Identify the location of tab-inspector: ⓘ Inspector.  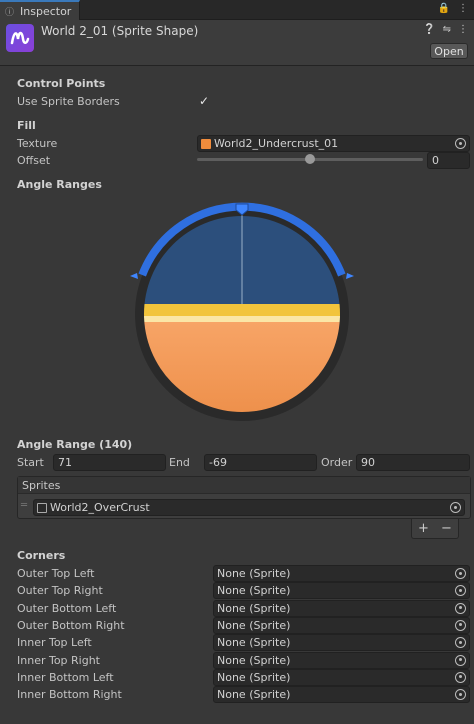
(40, 10).